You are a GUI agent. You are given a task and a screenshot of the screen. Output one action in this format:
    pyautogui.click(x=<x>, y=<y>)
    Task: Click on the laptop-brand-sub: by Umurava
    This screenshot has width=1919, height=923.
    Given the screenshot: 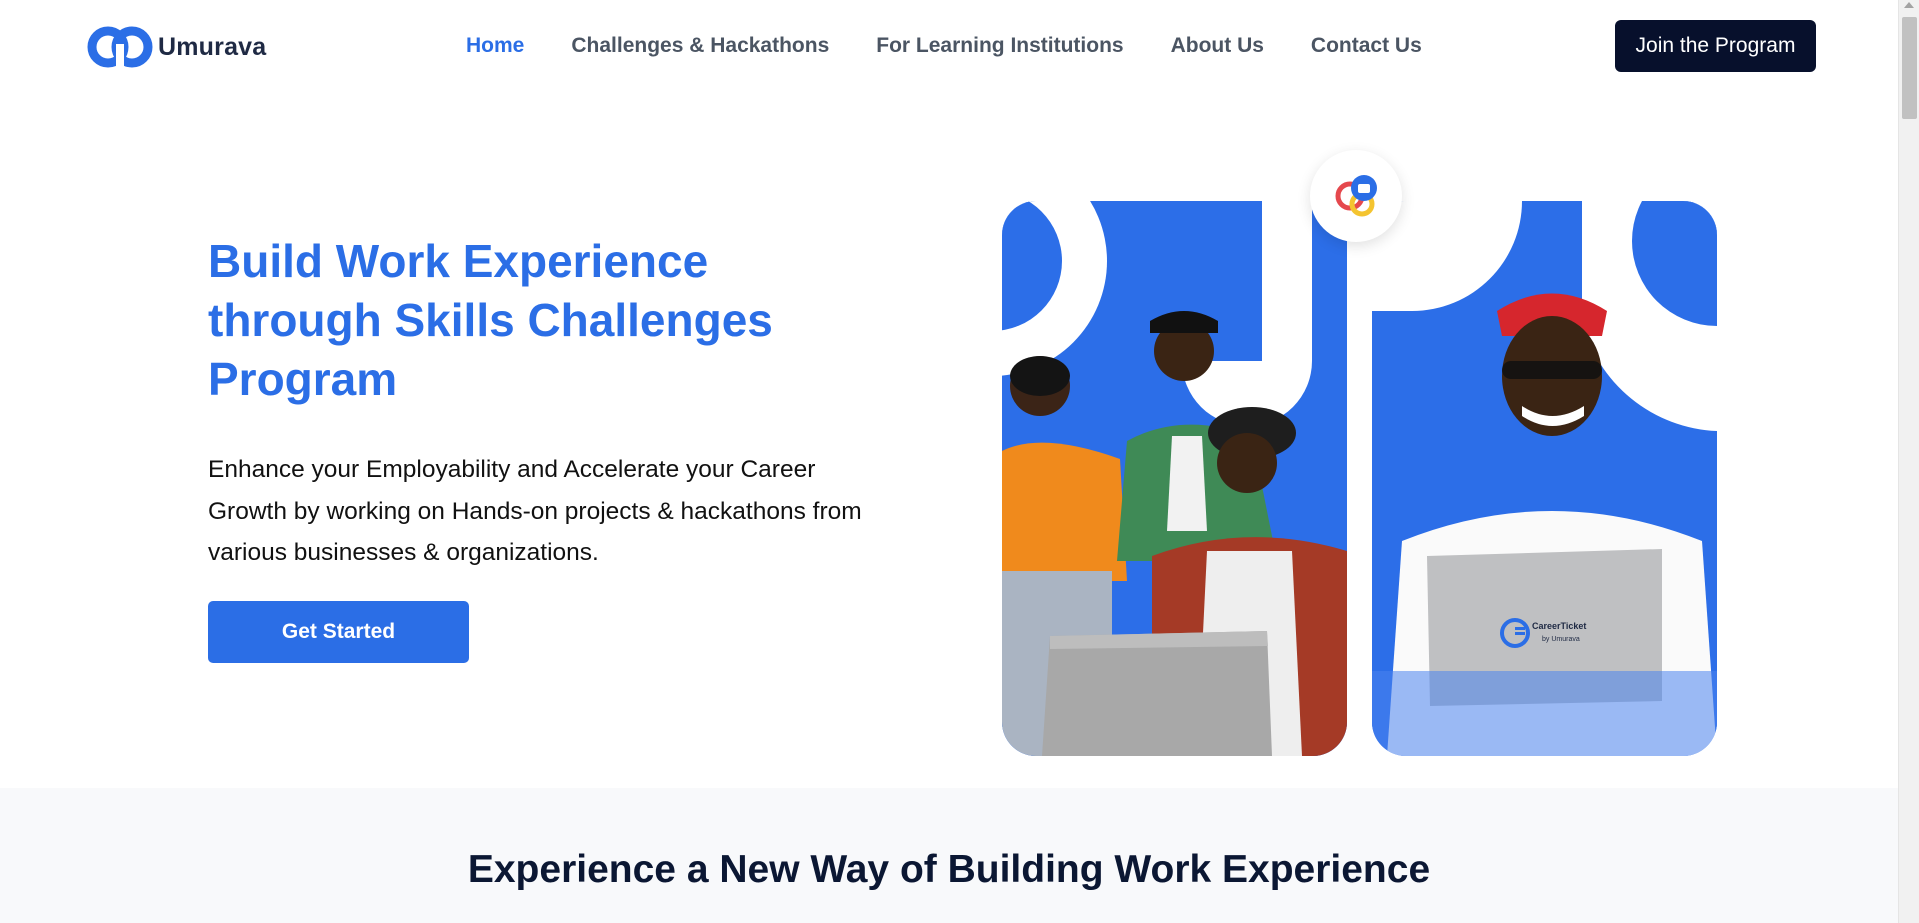 What is the action you would take?
    pyautogui.click(x=1561, y=639)
    